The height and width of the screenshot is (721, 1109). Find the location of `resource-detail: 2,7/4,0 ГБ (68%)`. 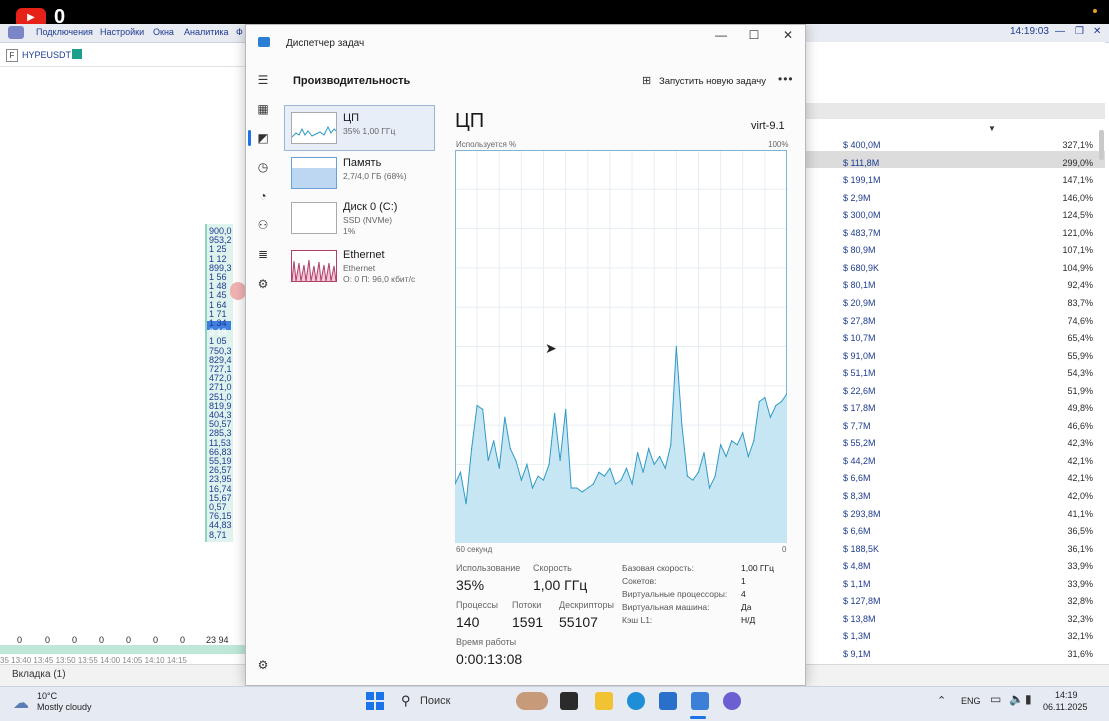

resource-detail: 2,7/4,0 ГБ (68%) is located at coordinates (375, 176).